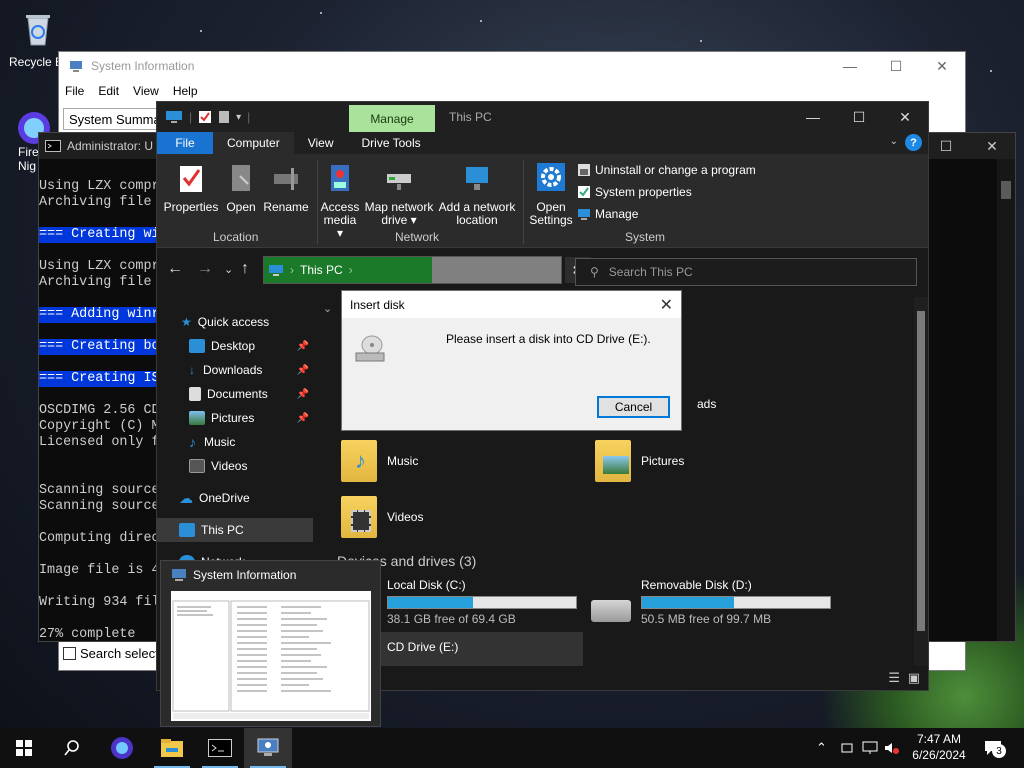 The width and height of the screenshot is (1024, 768). I want to click on cmd-text: OSCDIMG 2.56 CD, so click(99, 410).